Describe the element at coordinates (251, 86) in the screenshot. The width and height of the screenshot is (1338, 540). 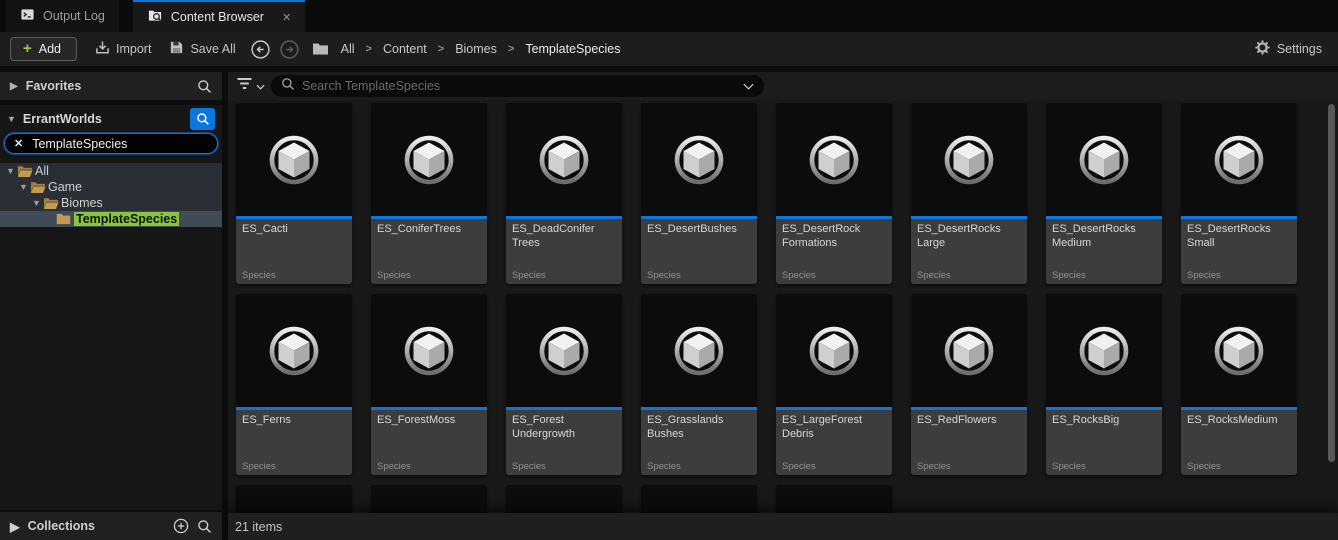
I see `filters-button` at that location.